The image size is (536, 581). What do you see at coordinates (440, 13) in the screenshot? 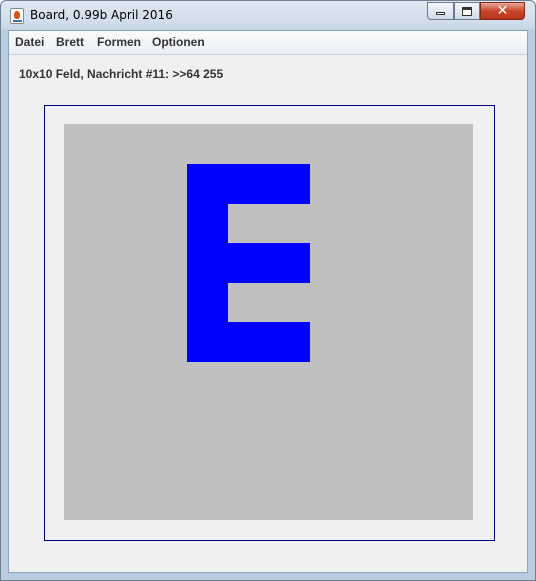
I see `minimize-icon` at bounding box center [440, 13].